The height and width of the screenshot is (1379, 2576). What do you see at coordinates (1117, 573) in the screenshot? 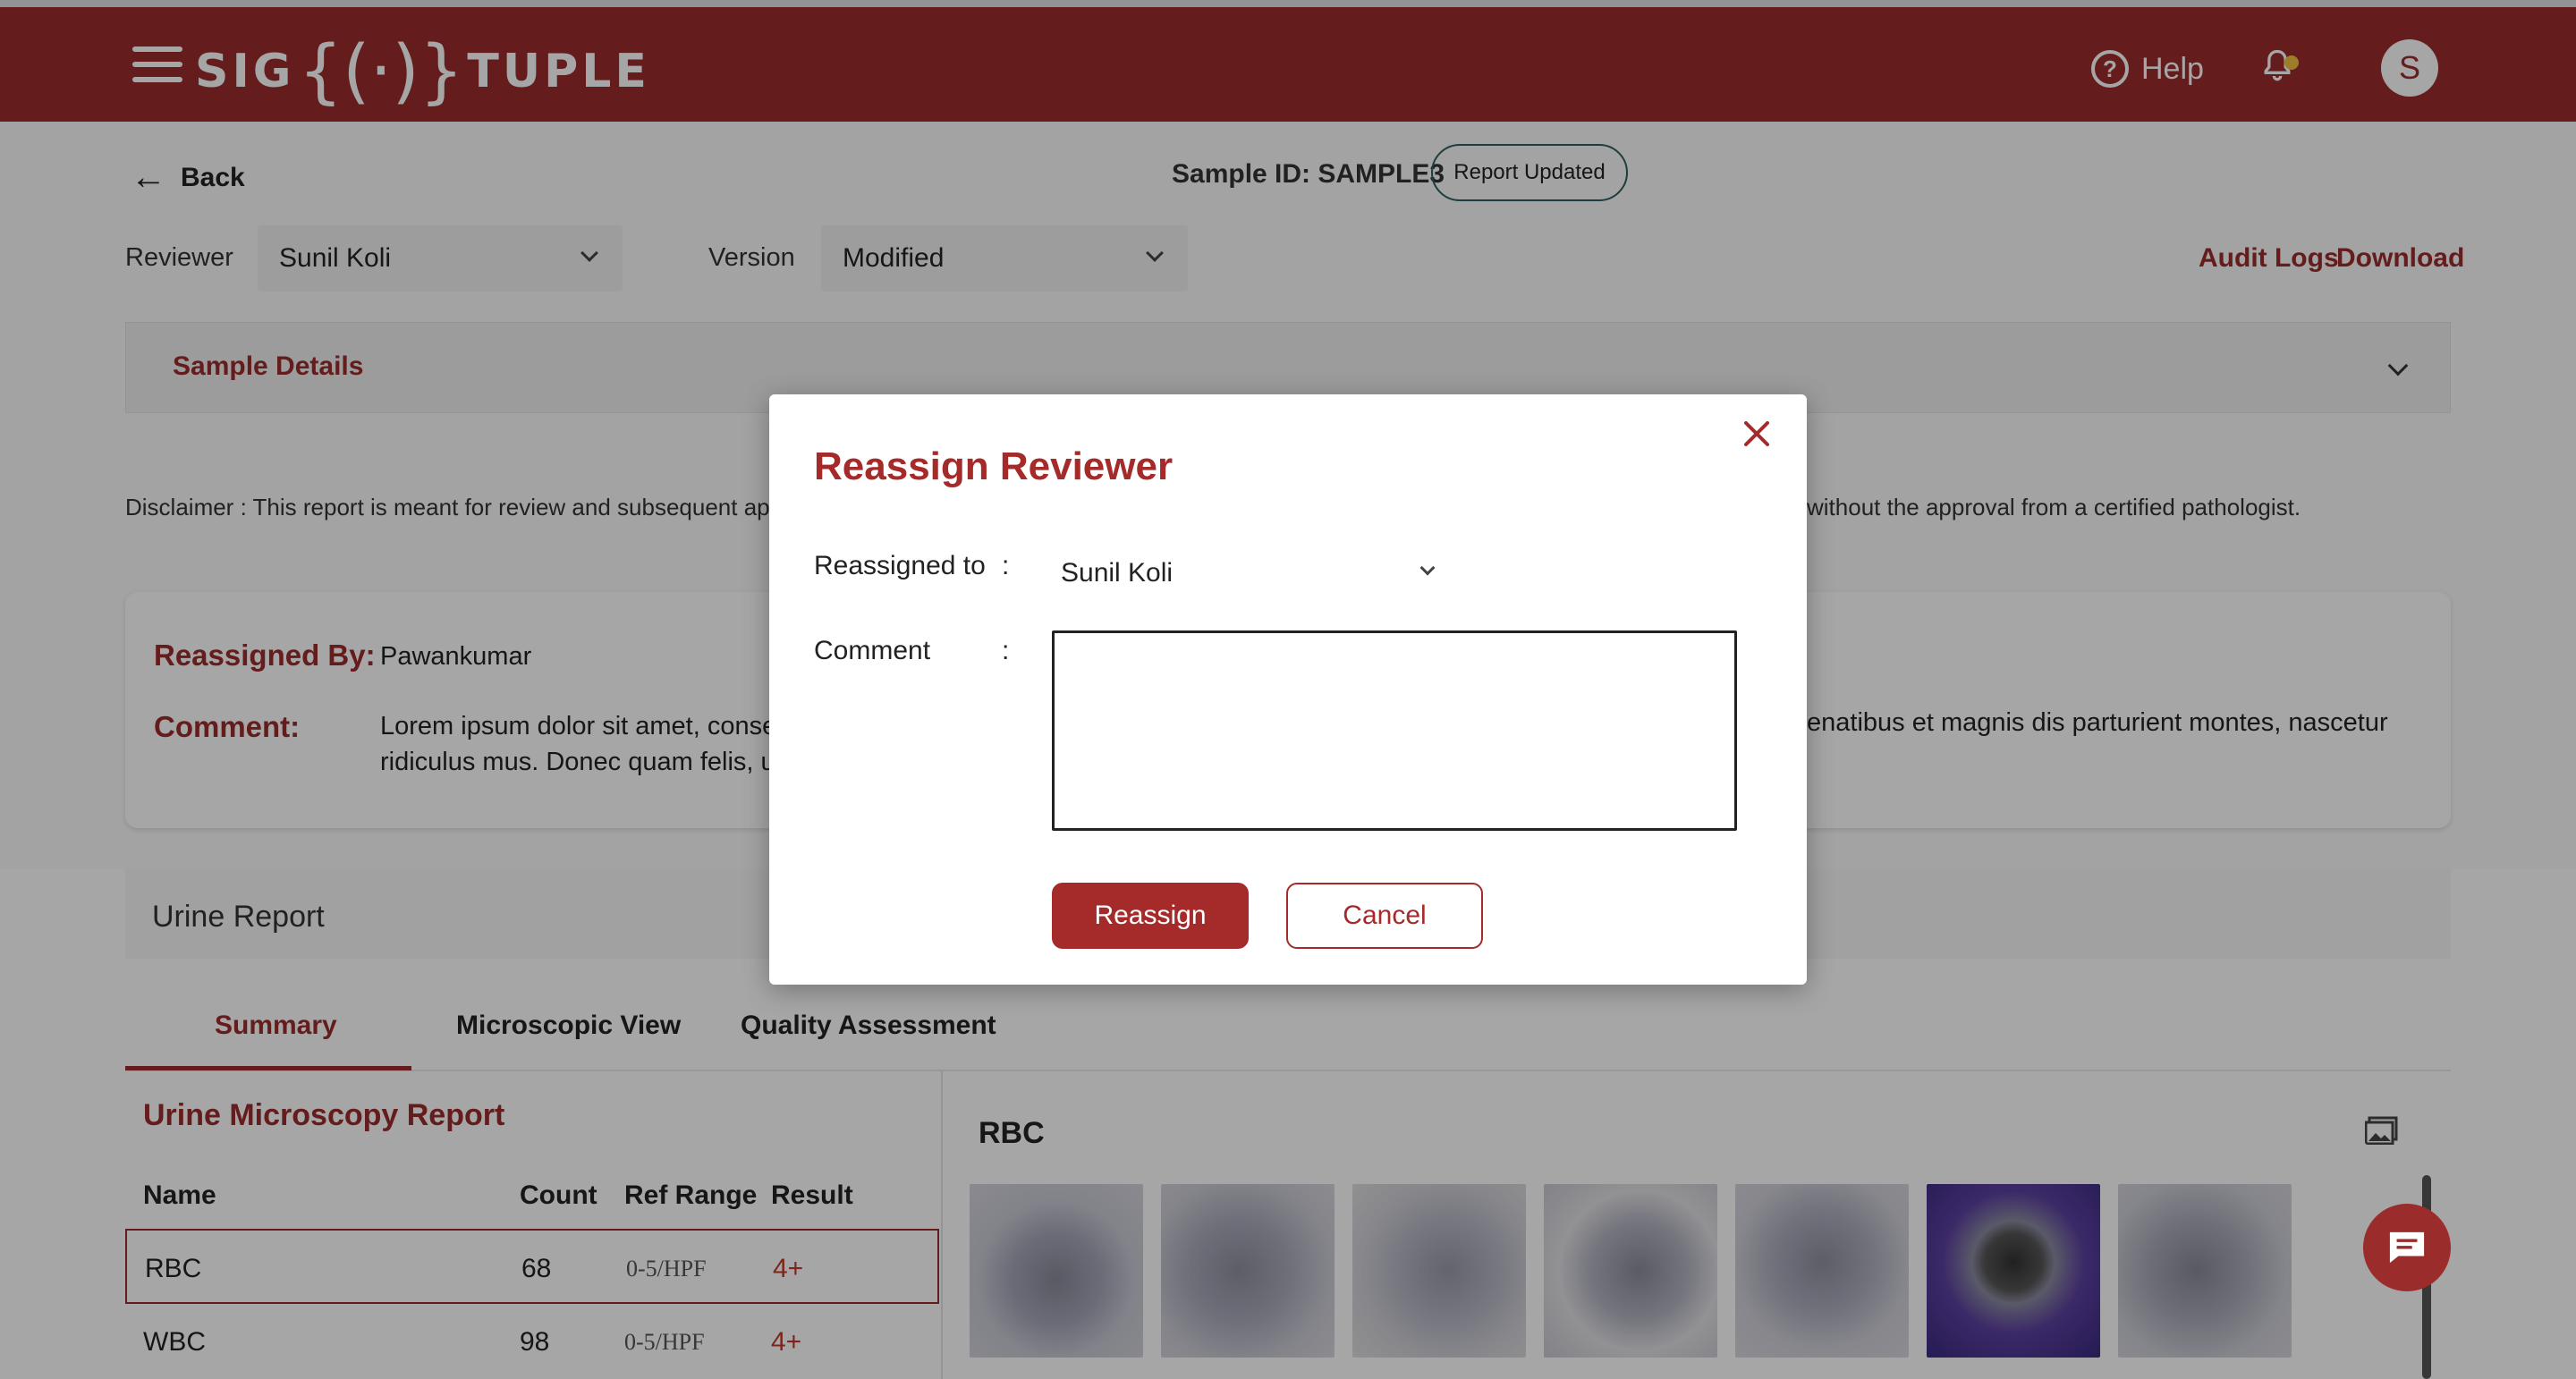
I see `reassigned-to-value: Sunil Koli` at bounding box center [1117, 573].